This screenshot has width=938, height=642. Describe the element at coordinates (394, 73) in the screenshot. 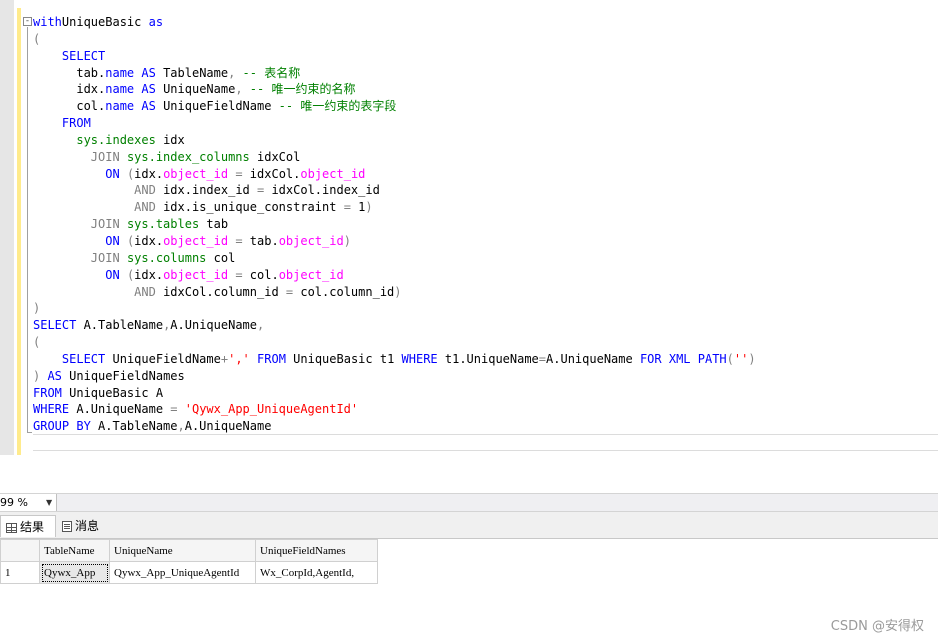

I see `code-line: tab.name AS TableName, -- 表名称` at that location.